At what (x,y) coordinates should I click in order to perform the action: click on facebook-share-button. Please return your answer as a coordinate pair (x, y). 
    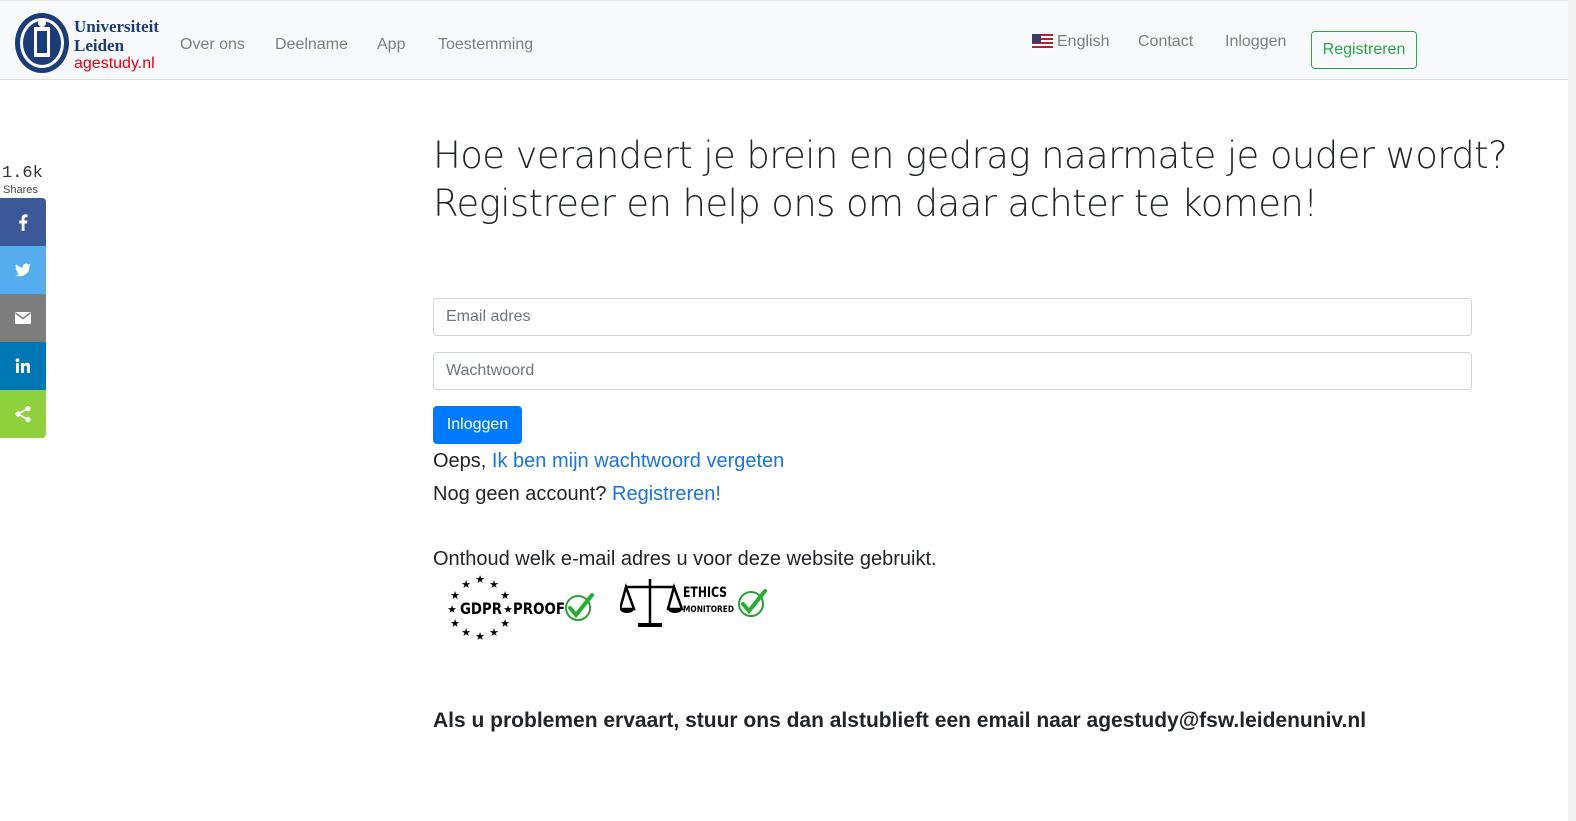
    Looking at the image, I should click on (23, 222).